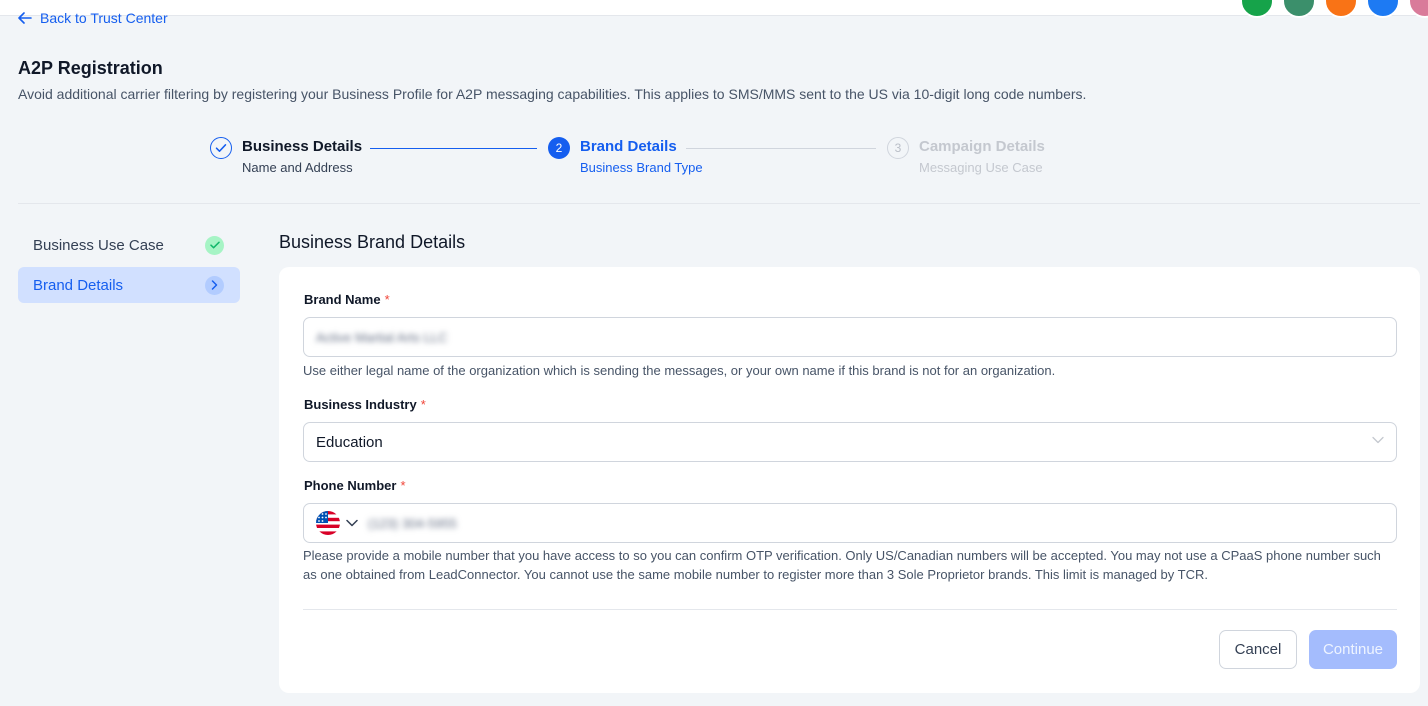 The image size is (1428, 706). Describe the element at coordinates (898, 148) in the screenshot. I see `step-number: 3` at that location.